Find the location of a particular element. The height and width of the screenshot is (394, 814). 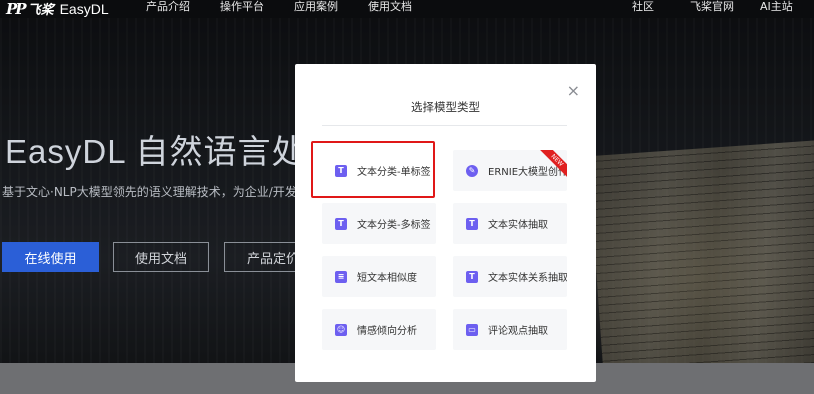

product-name: EasyDL is located at coordinates (84, 8).